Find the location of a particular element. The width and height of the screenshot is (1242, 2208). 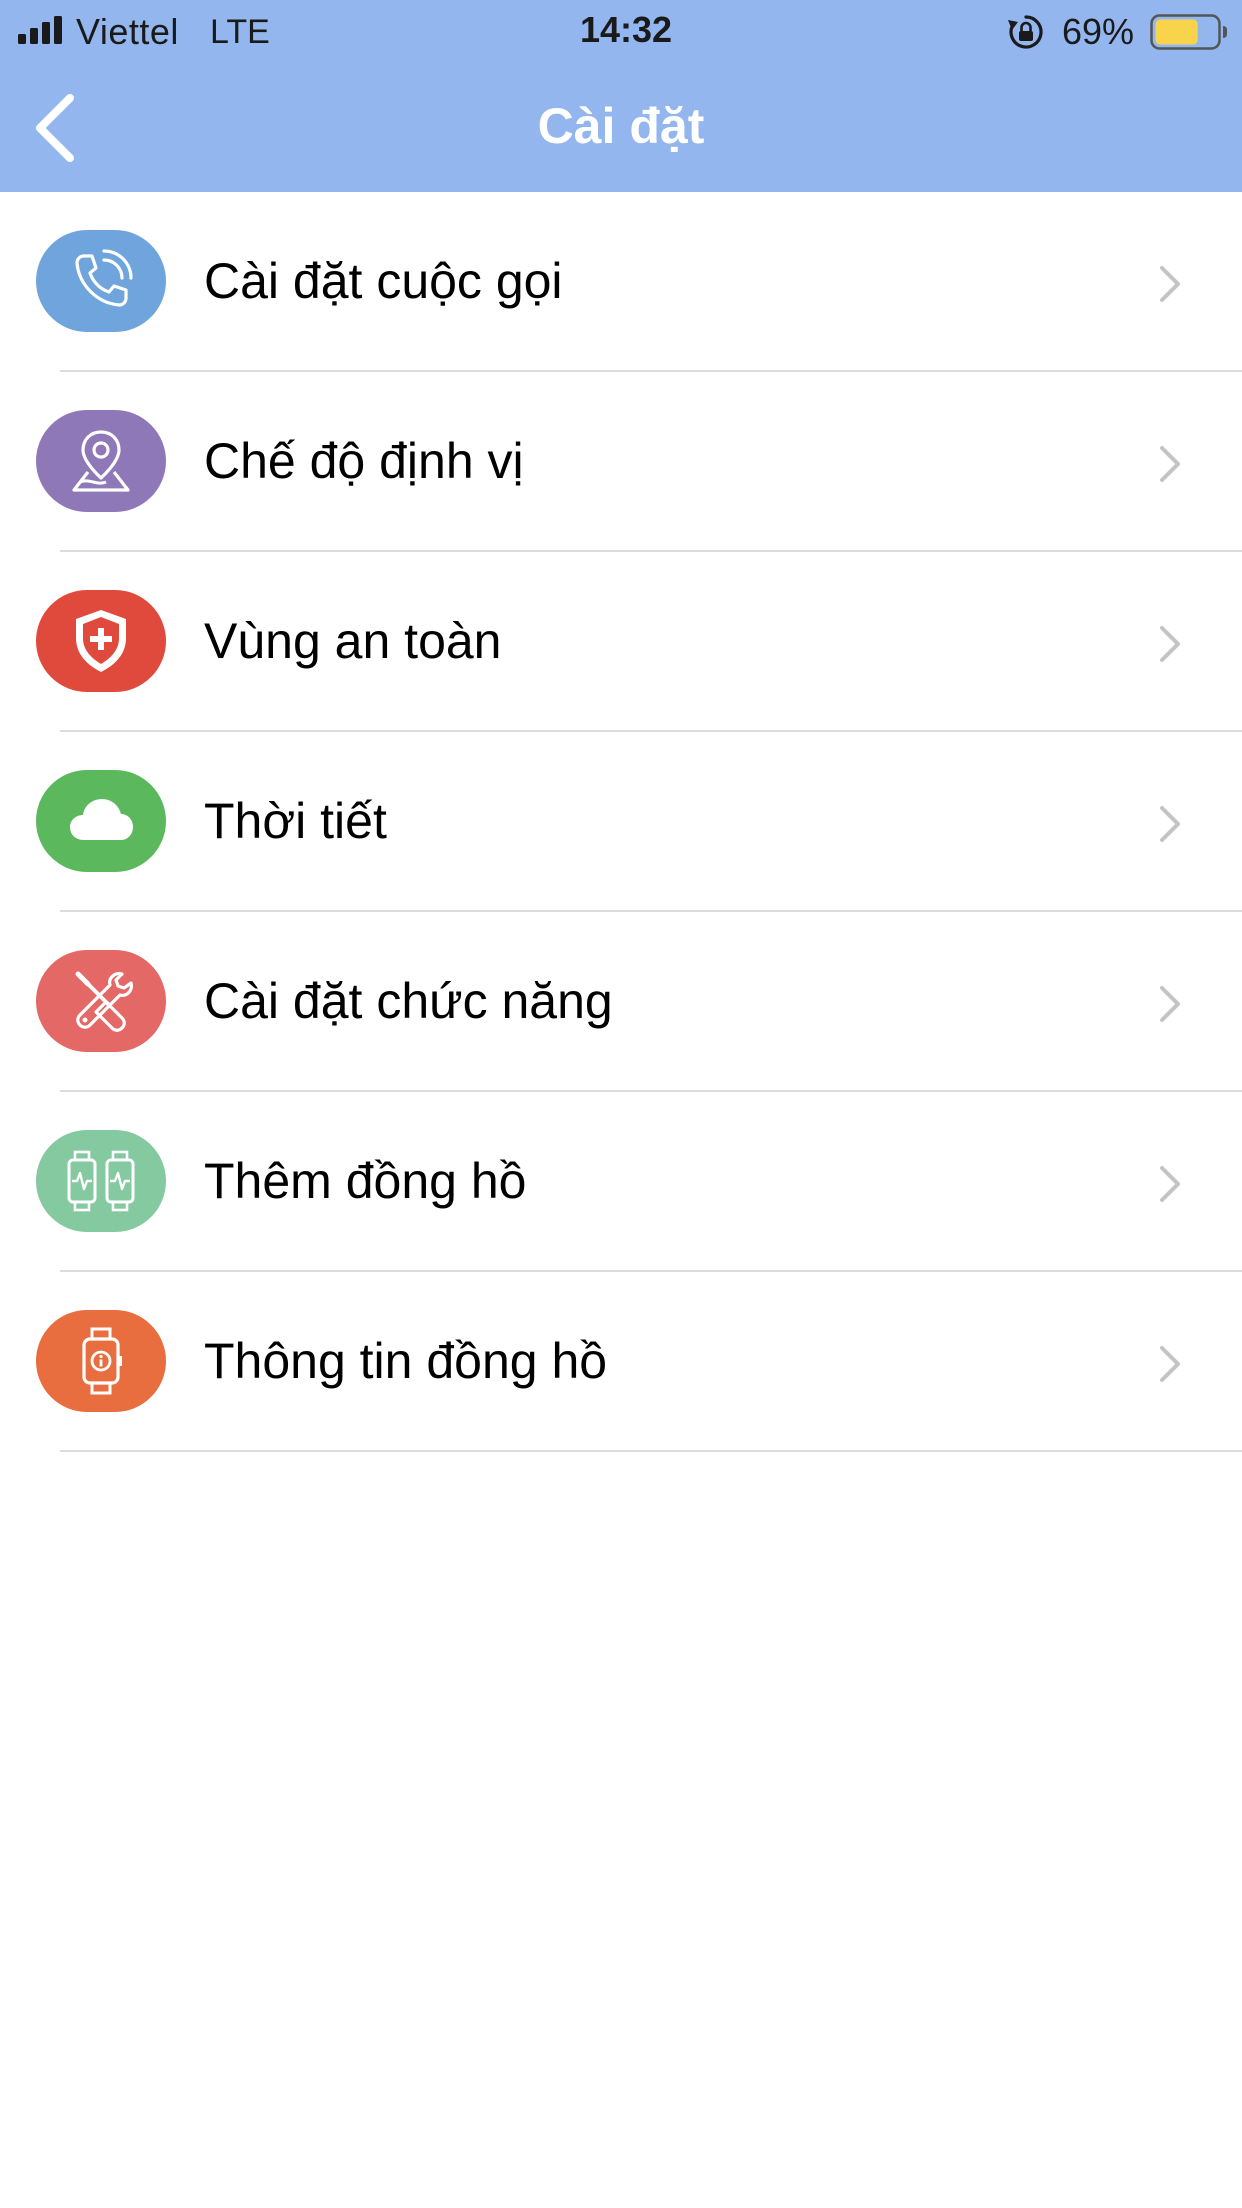

watch-info-icon is located at coordinates (102, 1361).